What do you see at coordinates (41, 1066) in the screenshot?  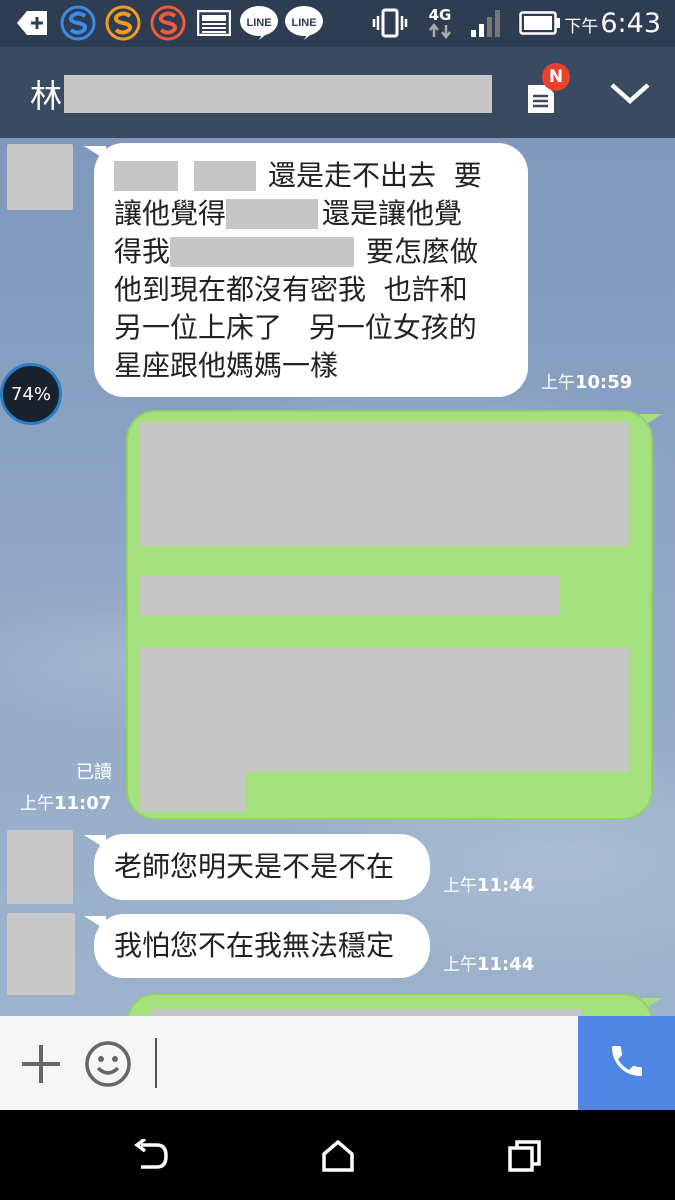 I see `plus-icon` at bounding box center [41, 1066].